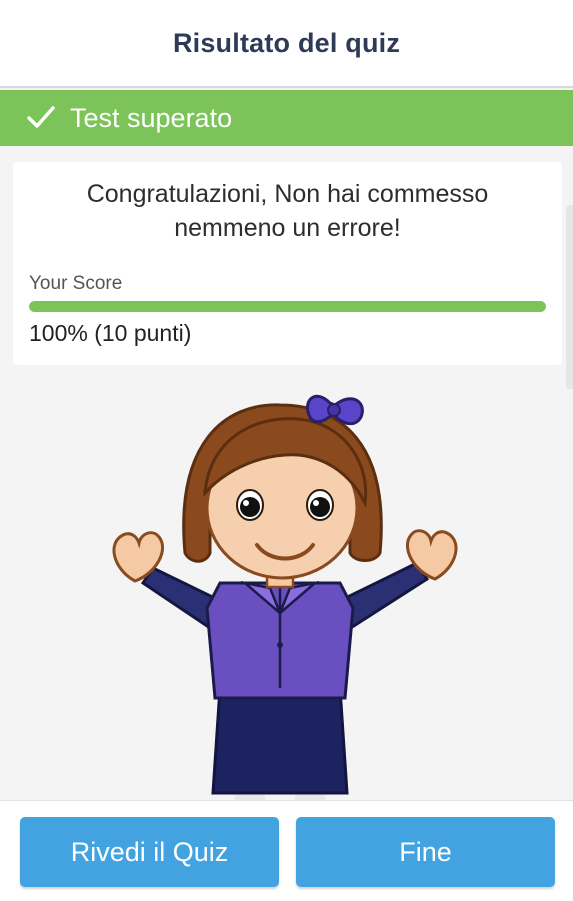 The height and width of the screenshot is (901, 573). I want to click on score-label: Your Score, so click(76, 283).